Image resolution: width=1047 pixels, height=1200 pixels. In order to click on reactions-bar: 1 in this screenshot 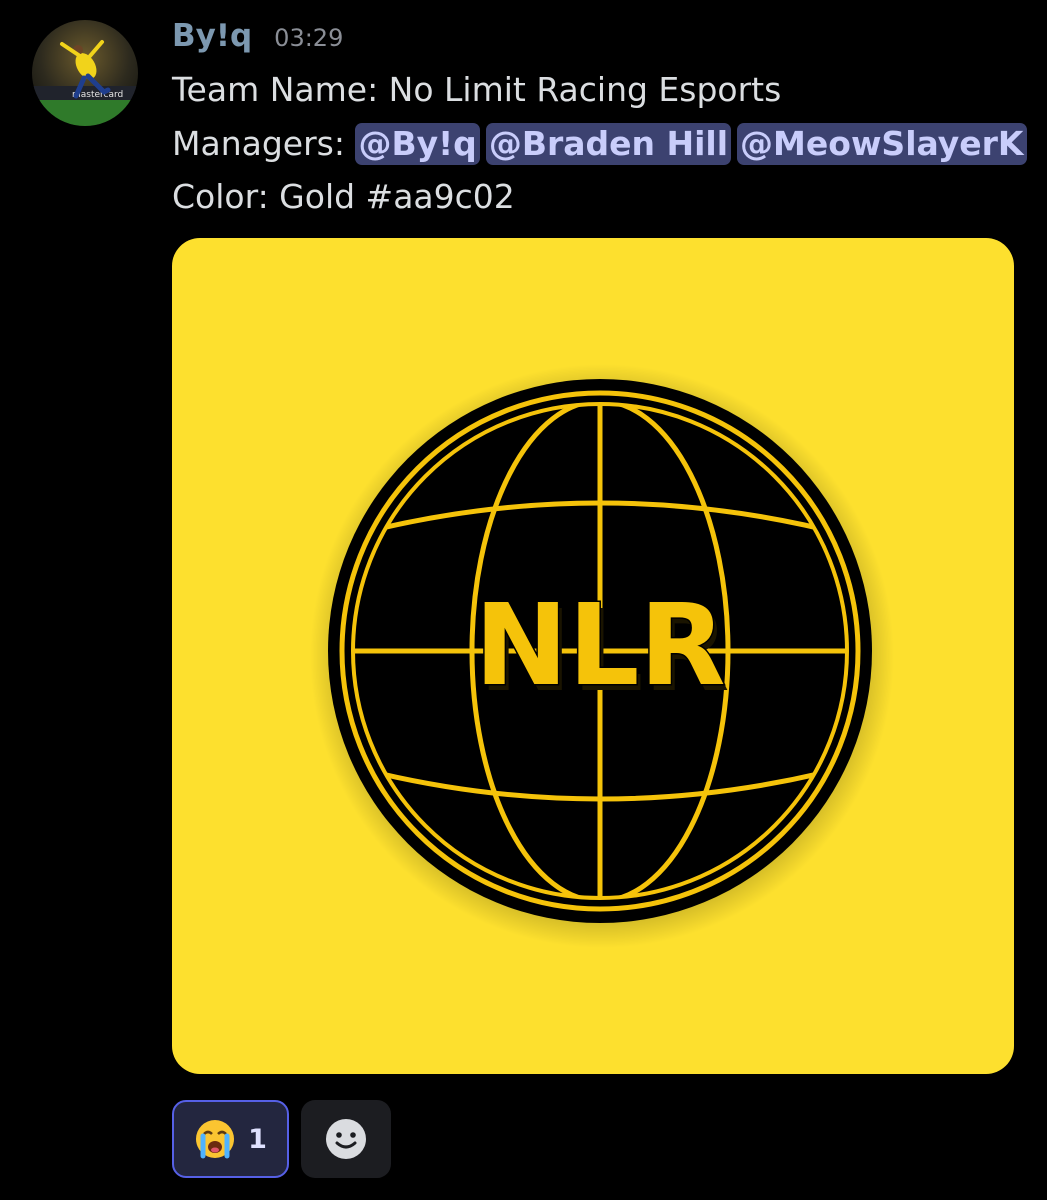, I will do `click(281, 1139)`.